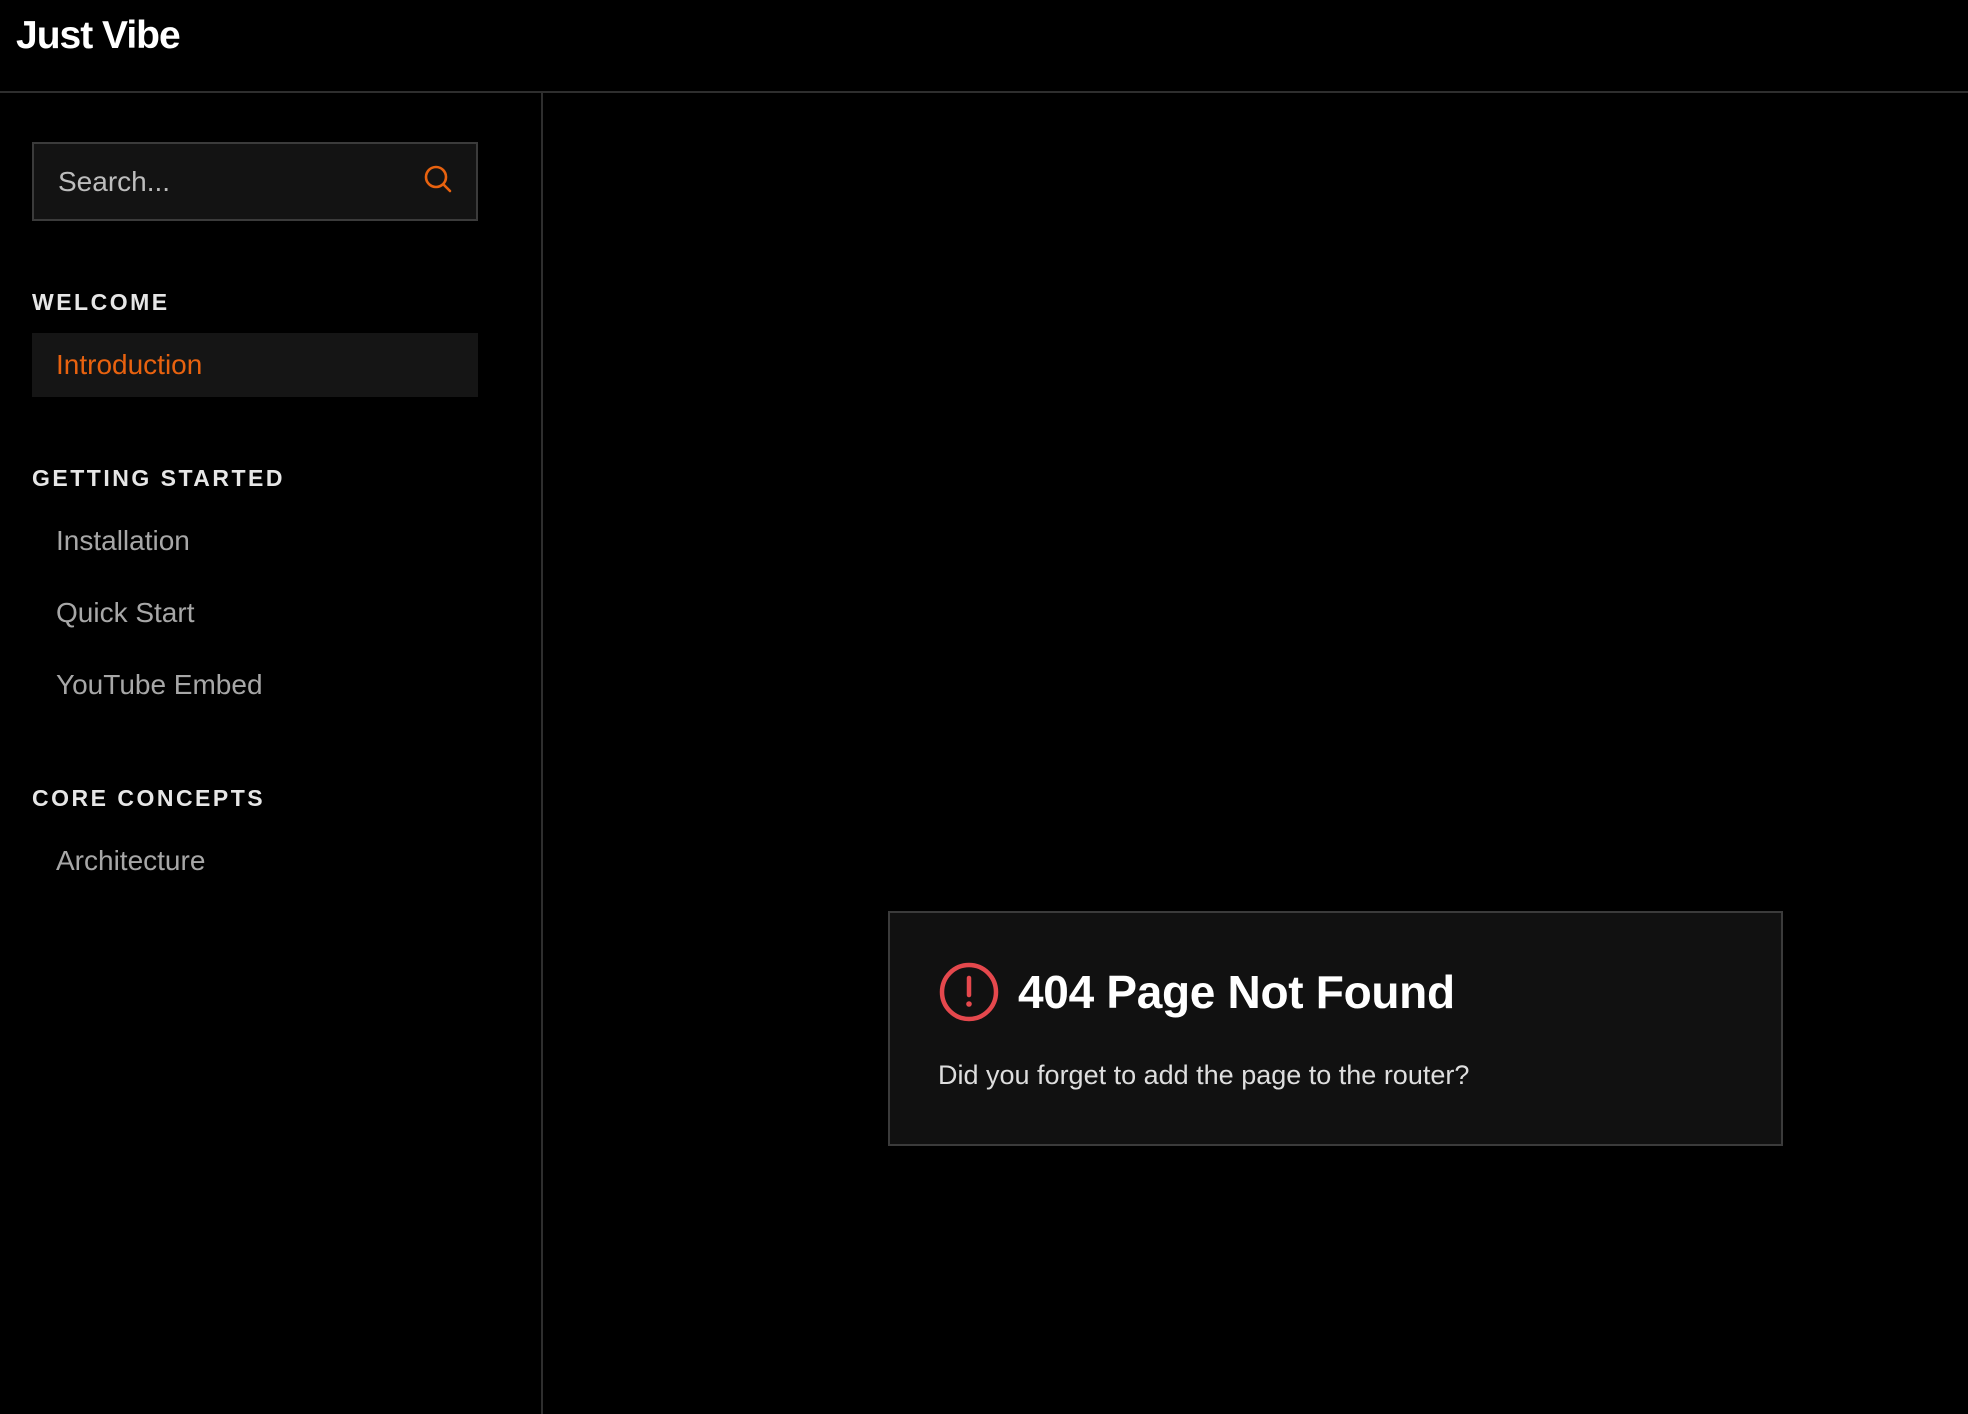 Image resolution: width=1968 pixels, height=1414 pixels. Describe the element at coordinates (437, 179) in the screenshot. I see `search-icon` at that location.